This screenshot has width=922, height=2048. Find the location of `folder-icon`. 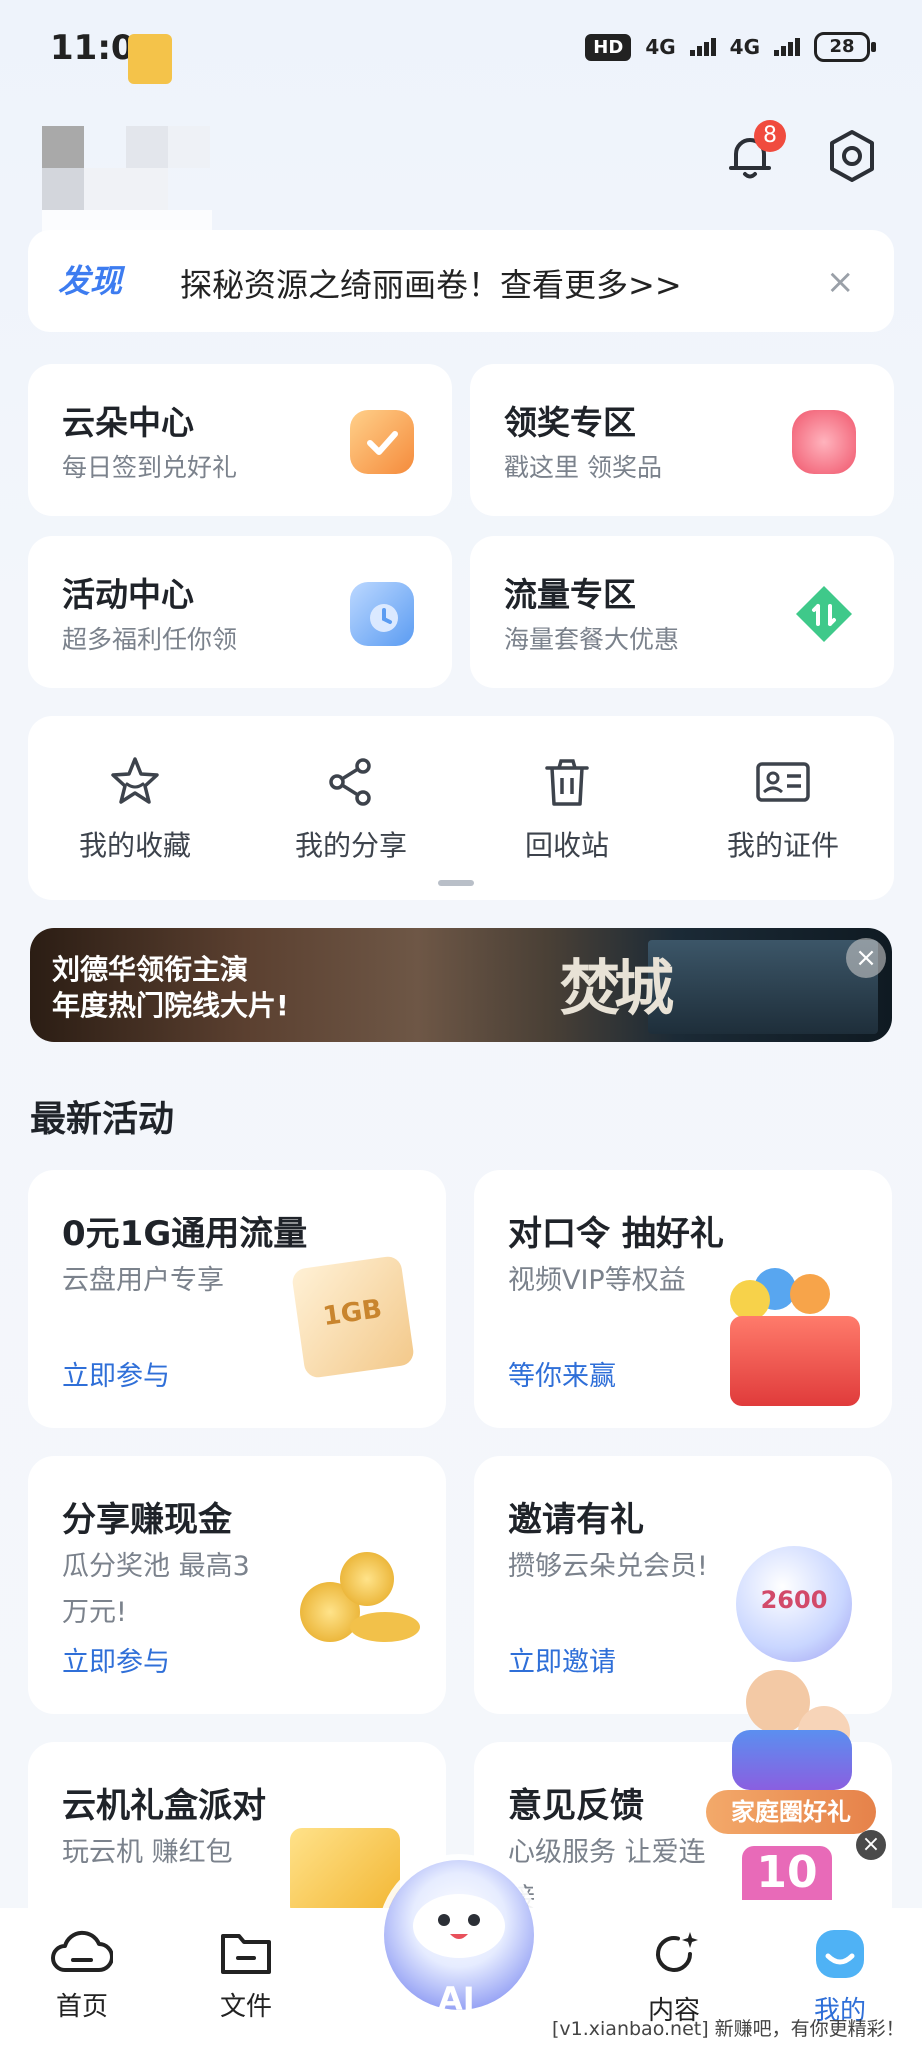

folder-icon is located at coordinates (246, 1954).